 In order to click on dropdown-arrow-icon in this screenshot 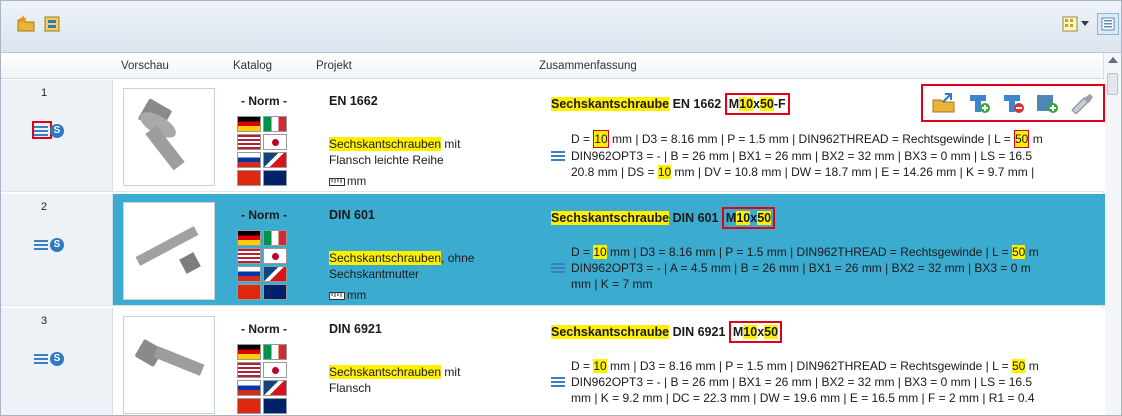, I will do `click(1085, 24)`.